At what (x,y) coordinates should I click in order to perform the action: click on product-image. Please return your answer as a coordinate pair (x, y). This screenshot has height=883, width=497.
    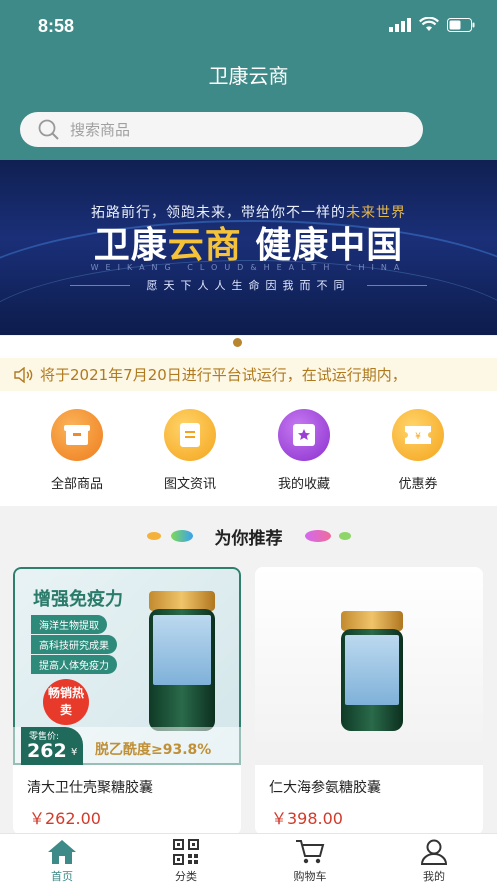
    Looking at the image, I should click on (369, 666).